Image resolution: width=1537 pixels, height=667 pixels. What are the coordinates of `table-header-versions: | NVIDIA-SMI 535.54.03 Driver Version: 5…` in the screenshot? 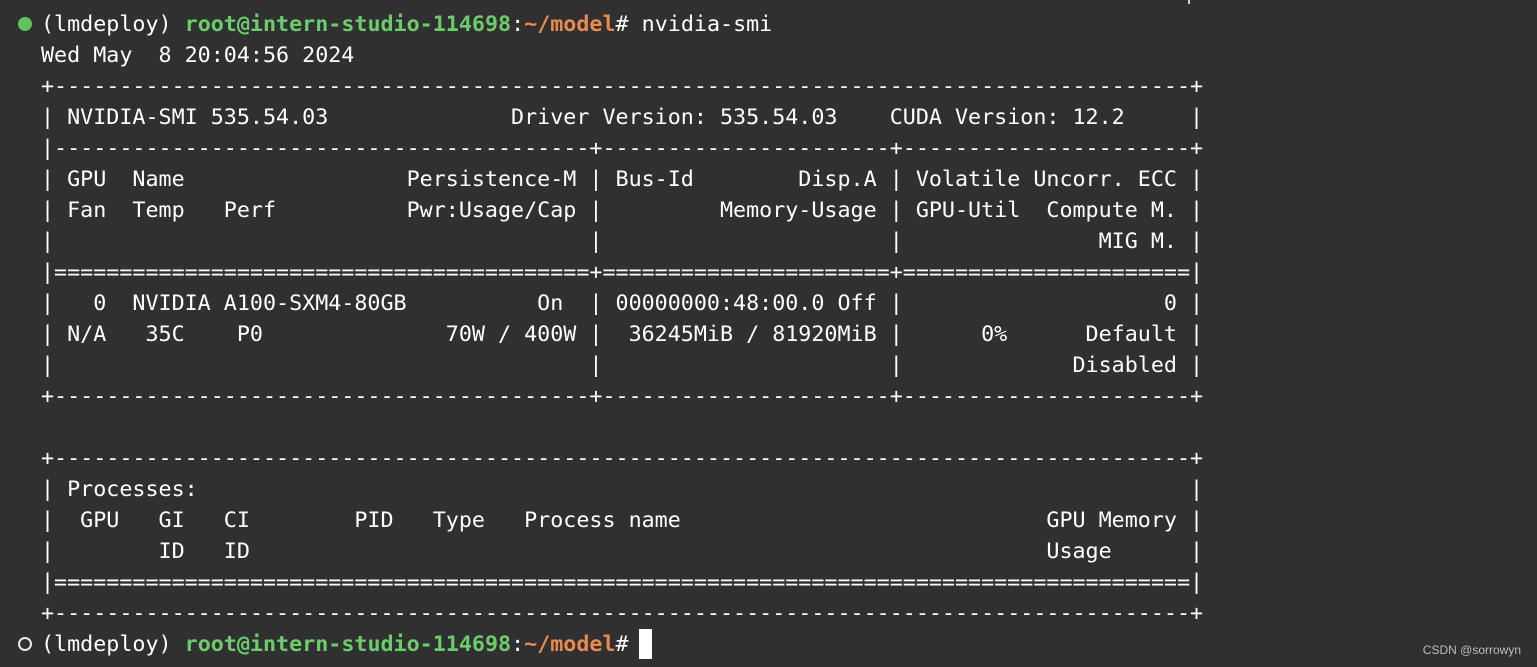 It's located at (622, 117).